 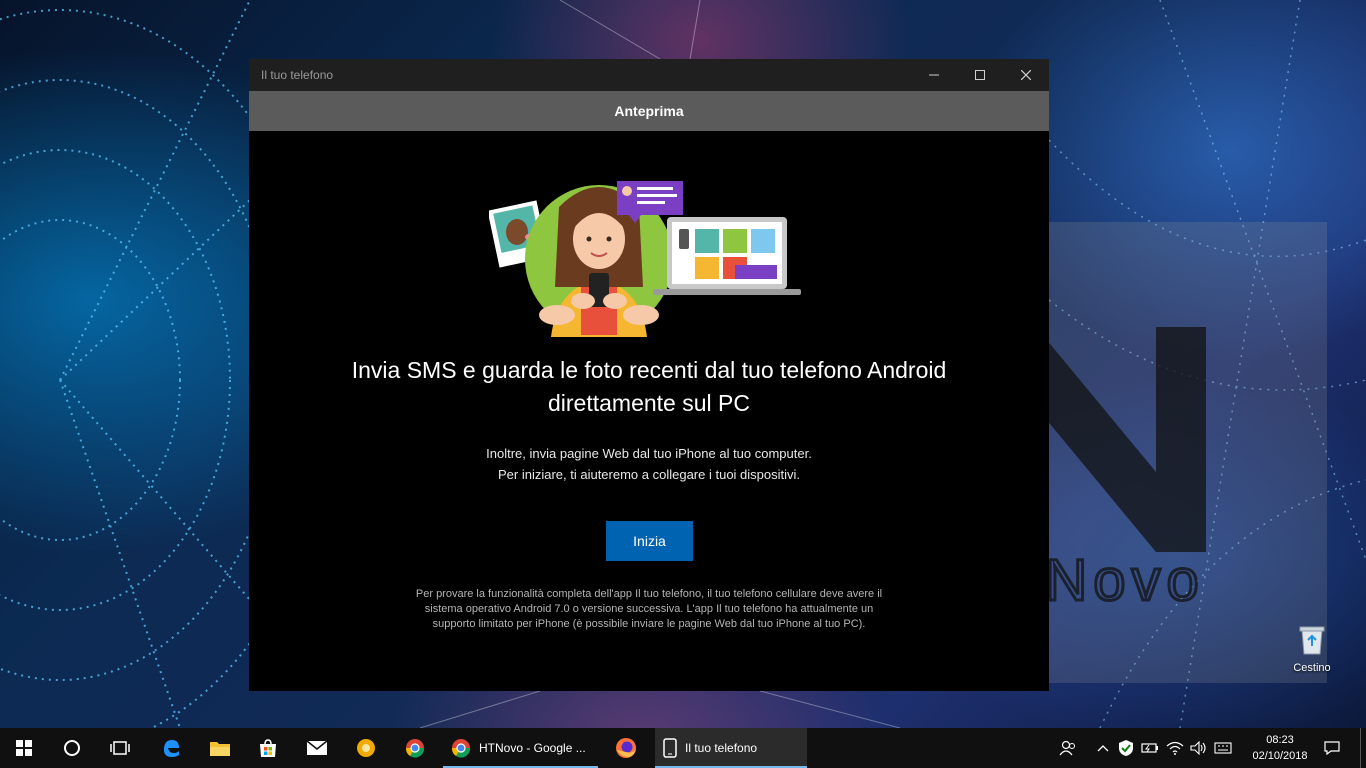 What do you see at coordinates (1280, 748) in the screenshot?
I see `clock: 08:23 02/10/2018` at bounding box center [1280, 748].